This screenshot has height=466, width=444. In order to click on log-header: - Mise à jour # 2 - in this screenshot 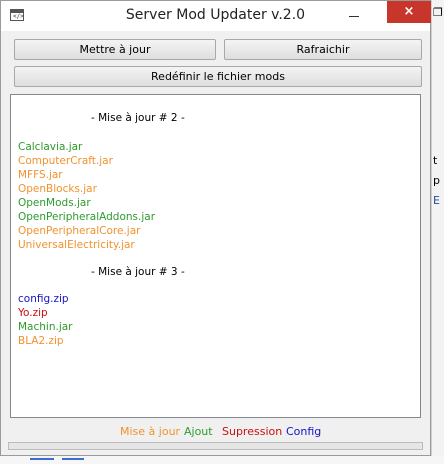, I will do `click(138, 118)`.